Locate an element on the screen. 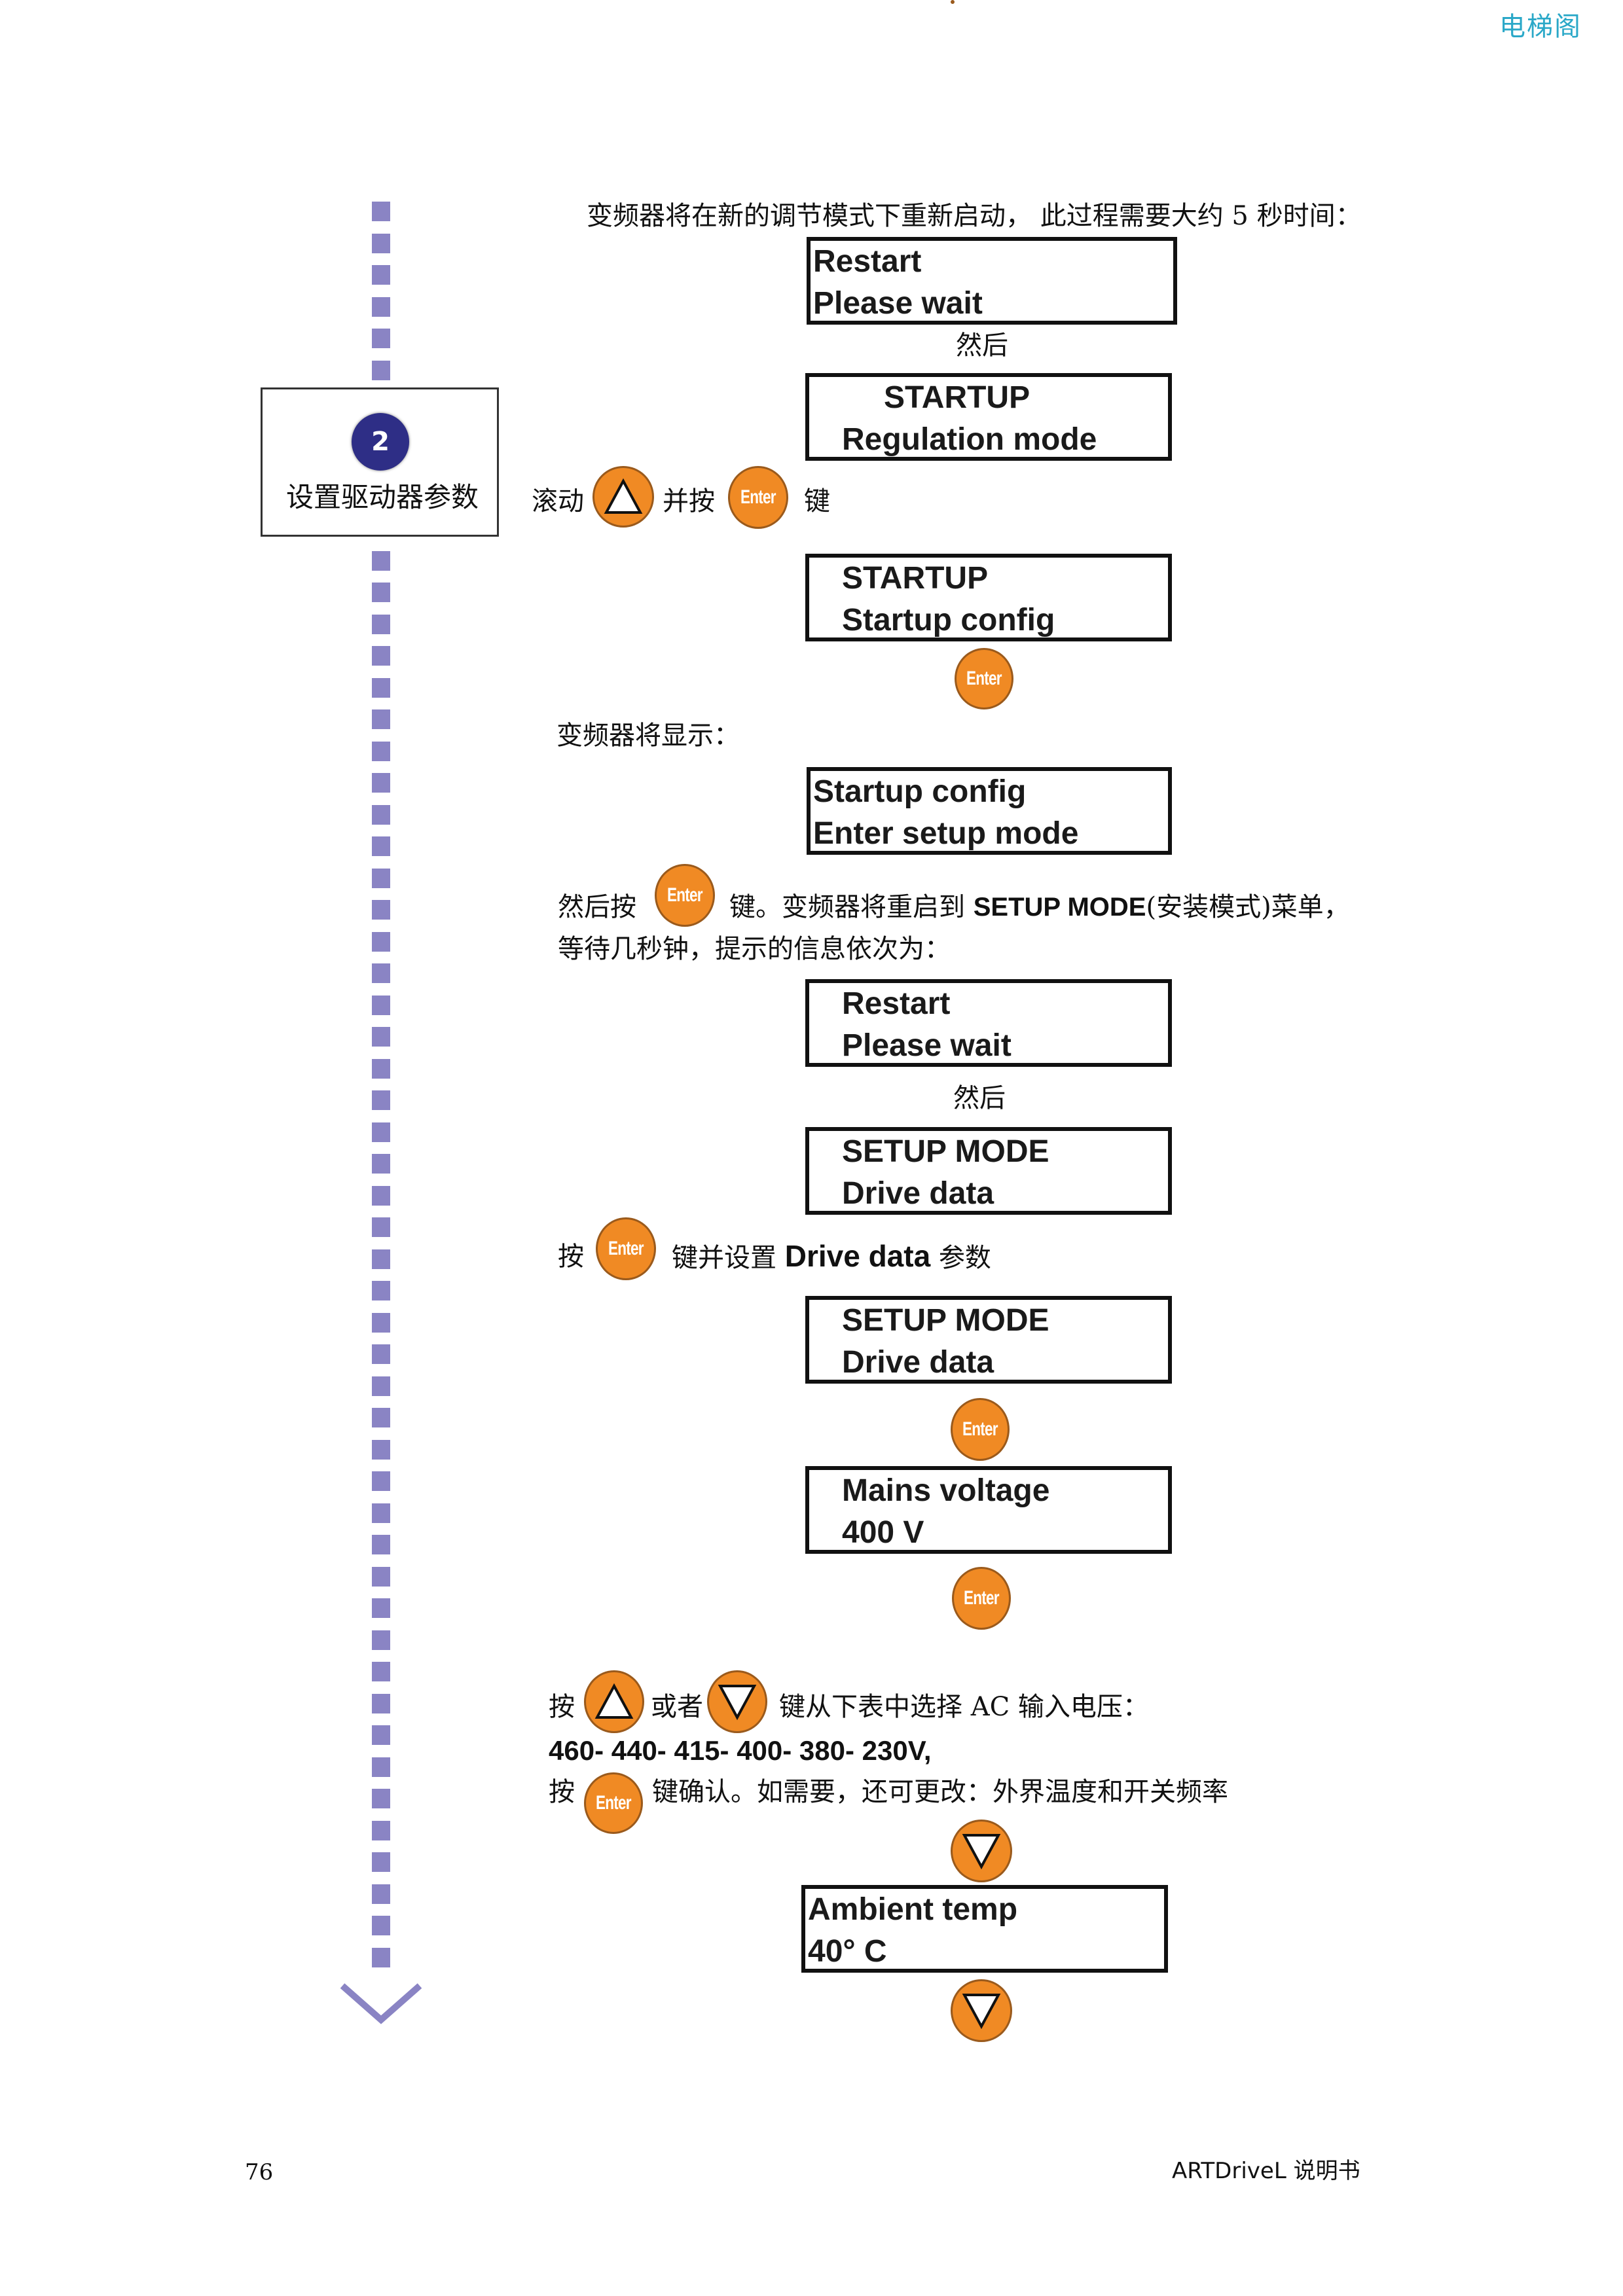  lcd-line-1: Restart is located at coordinates (867, 261).